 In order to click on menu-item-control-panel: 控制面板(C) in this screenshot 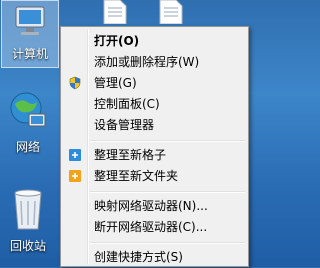, I will do `click(154, 104)`.